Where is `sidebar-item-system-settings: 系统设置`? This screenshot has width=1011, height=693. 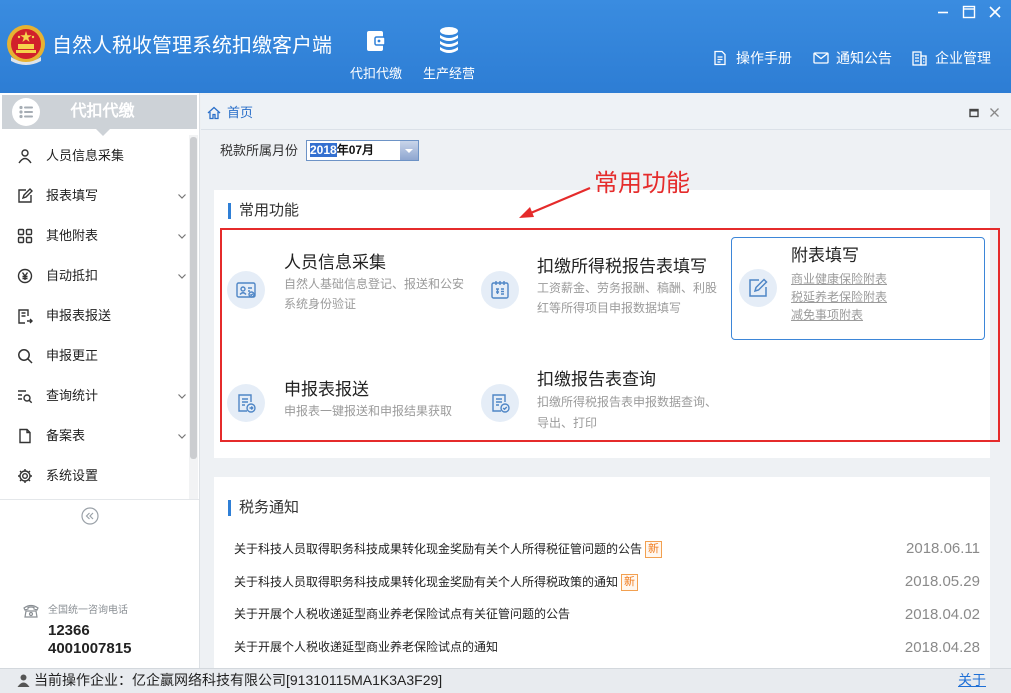 sidebar-item-system-settings: 系统设置 is located at coordinates (94, 476).